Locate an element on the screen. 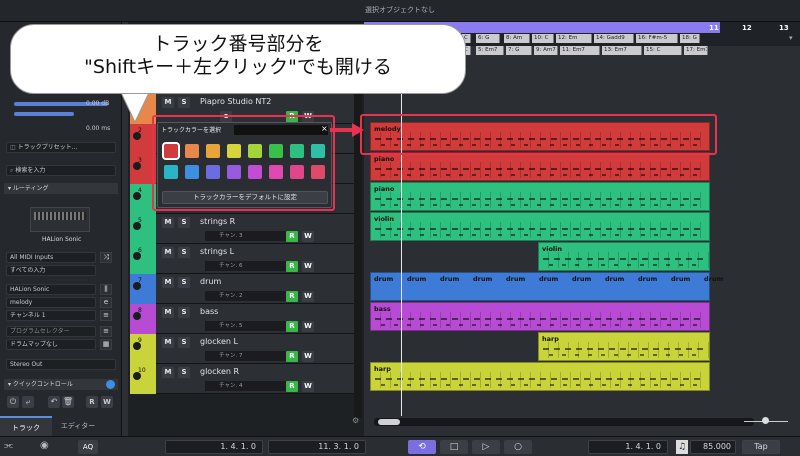  trash-icon: 🗑 is located at coordinates (68, 402).